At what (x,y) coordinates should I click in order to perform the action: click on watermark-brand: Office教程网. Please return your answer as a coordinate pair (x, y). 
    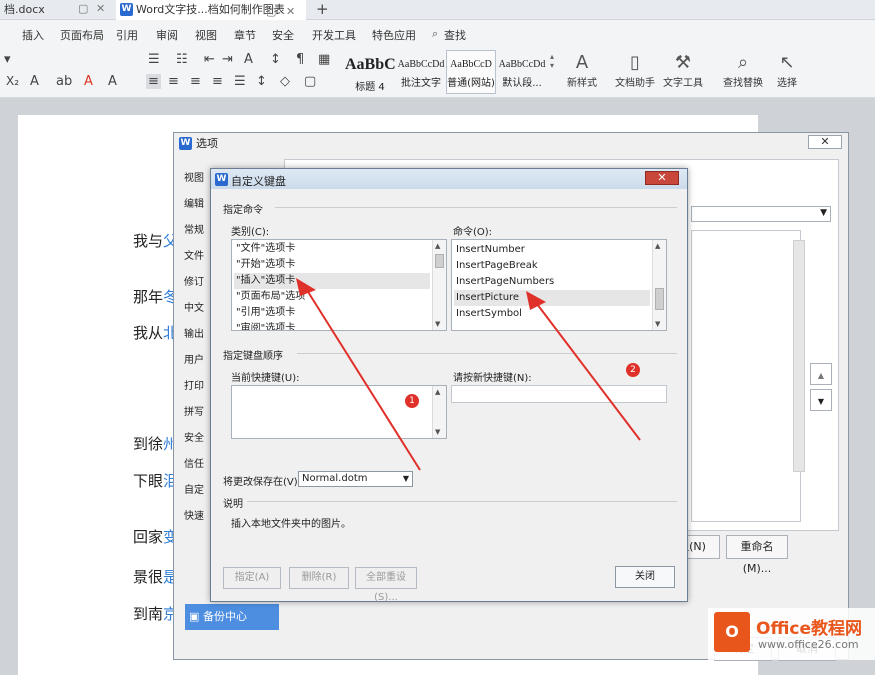
    Looking at the image, I should click on (809, 629).